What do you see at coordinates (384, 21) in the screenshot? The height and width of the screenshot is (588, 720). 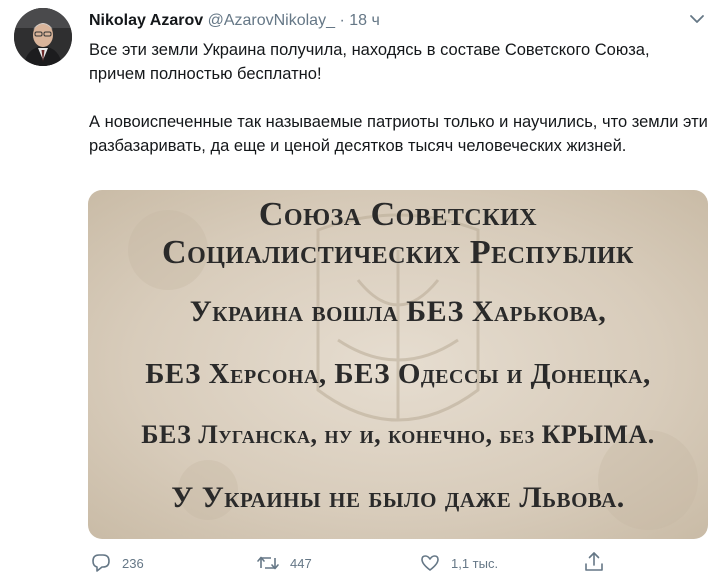 I see `tweet-header: Nikolay Azarov @AzarovNikolay_ · 18 ч` at bounding box center [384, 21].